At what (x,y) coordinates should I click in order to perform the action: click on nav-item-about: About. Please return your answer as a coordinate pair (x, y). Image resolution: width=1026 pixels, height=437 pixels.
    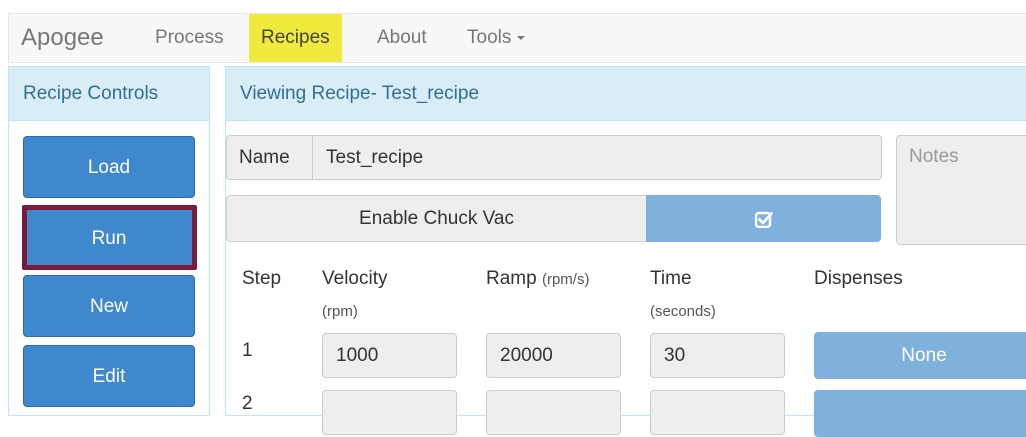
    Looking at the image, I should click on (402, 38).